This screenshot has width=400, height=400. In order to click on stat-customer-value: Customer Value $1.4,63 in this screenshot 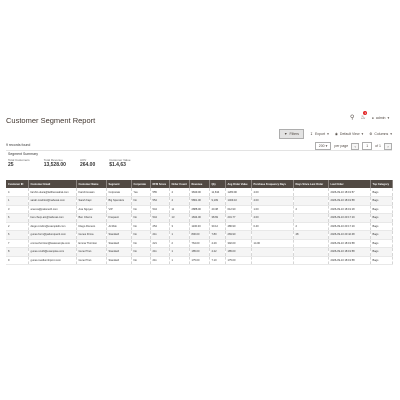, I will do `click(119, 163)`.